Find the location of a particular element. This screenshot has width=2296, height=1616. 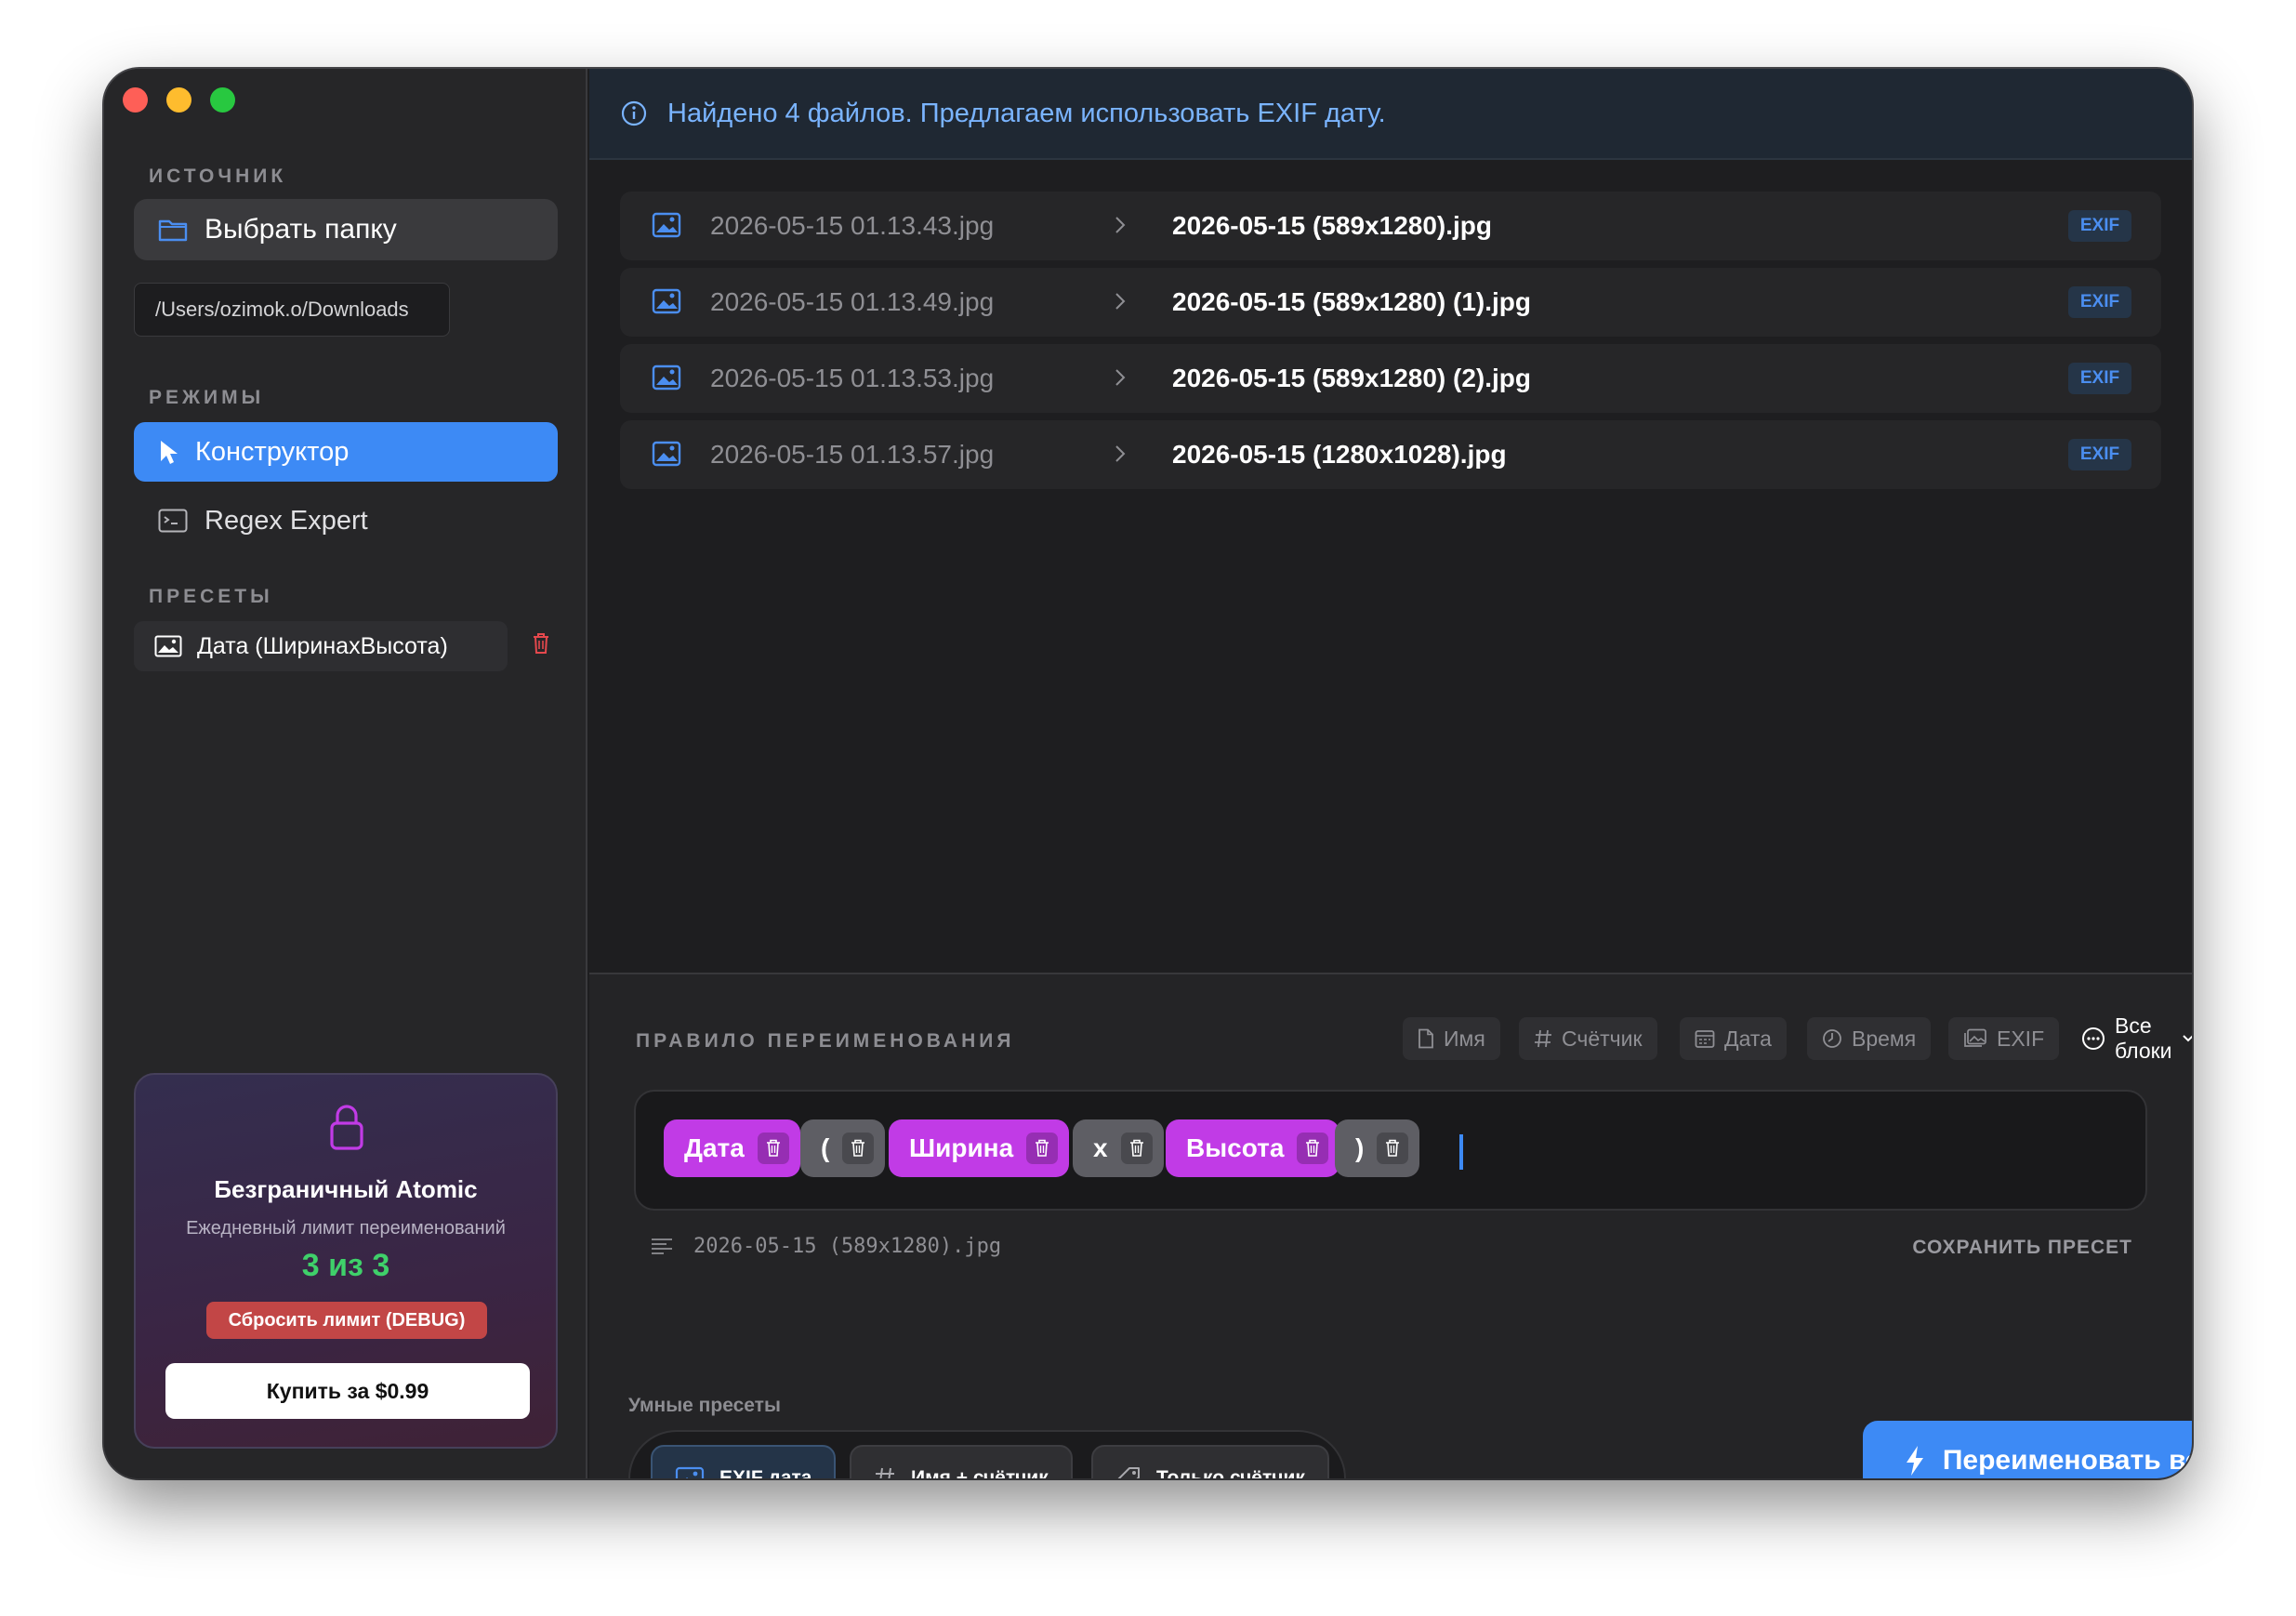

token-date: Дата is located at coordinates (732, 1148).